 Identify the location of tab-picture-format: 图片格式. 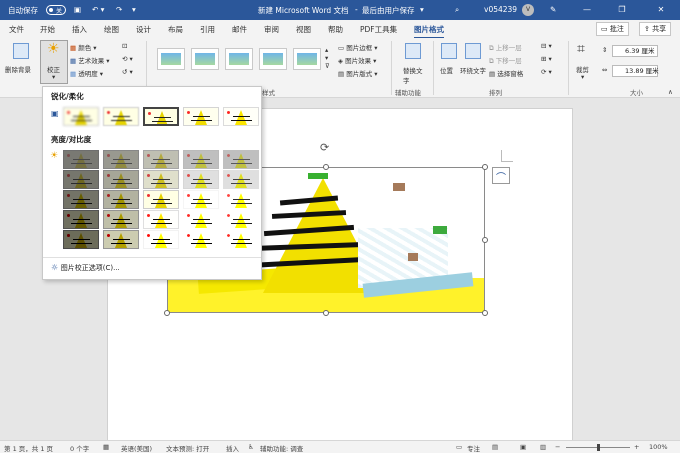
(429, 31).